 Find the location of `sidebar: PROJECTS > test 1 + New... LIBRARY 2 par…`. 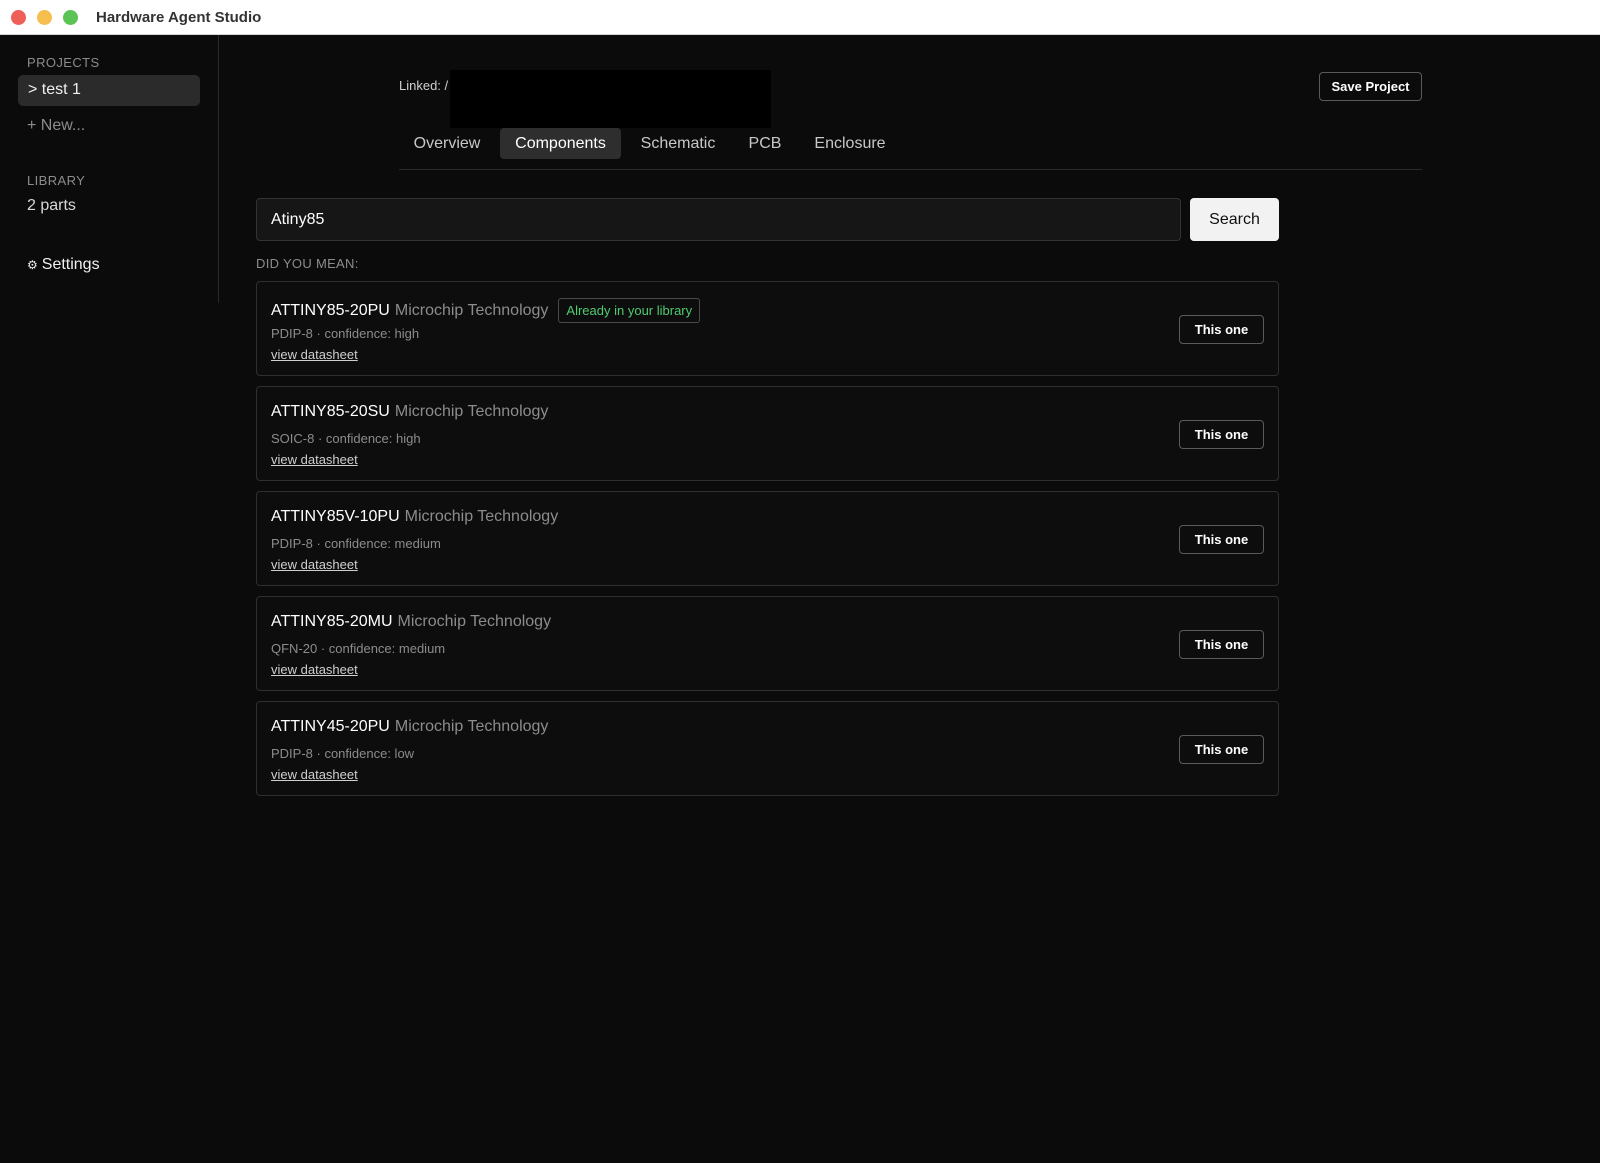

sidebar: PROJECTS > test 1 + New... LIBRARY 2 par… is located at coordinates (109, 169).